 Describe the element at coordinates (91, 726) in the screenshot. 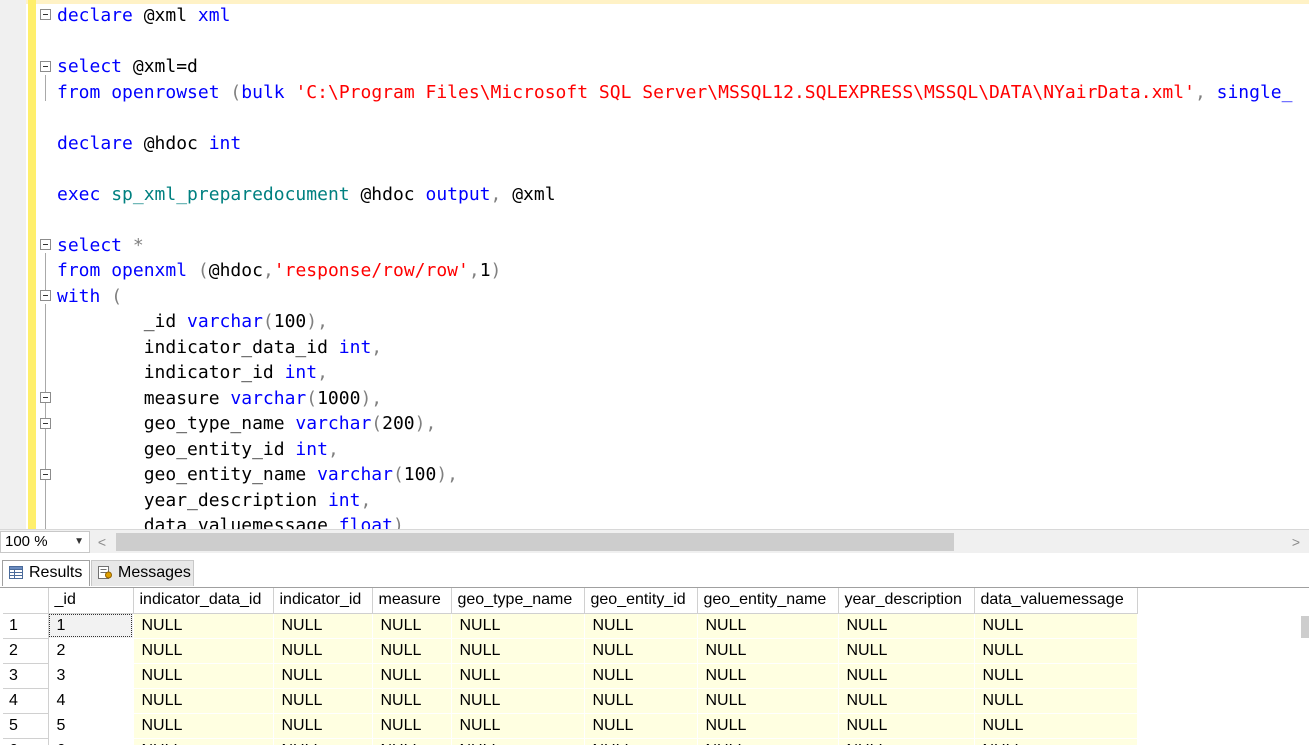

I see `grid-cell: 5` at that location.